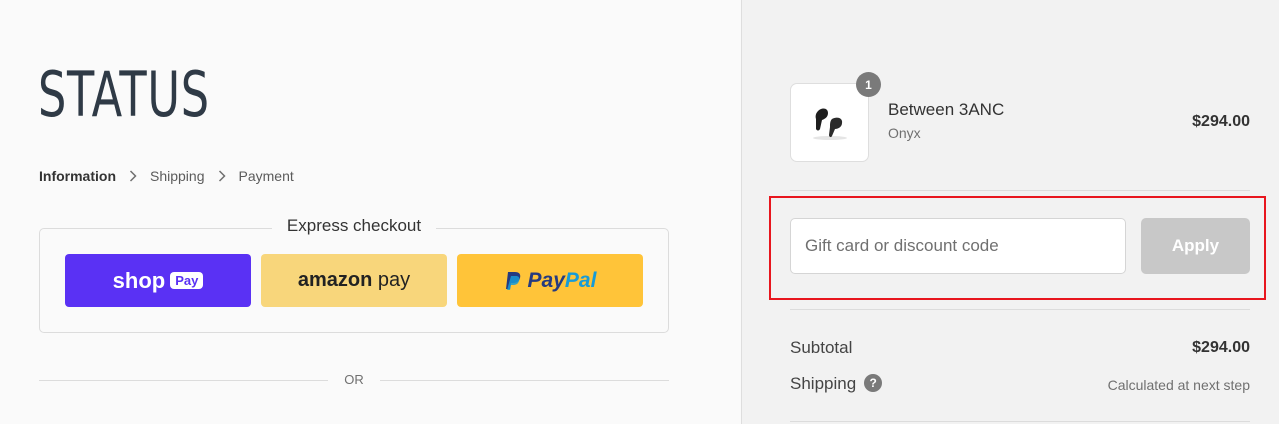 This screenshot has height=424, width=1279. What do you see at coordinates (873, 382) in the screenshot?
I see `help-icon: ?` at bounding box center [873, 382].